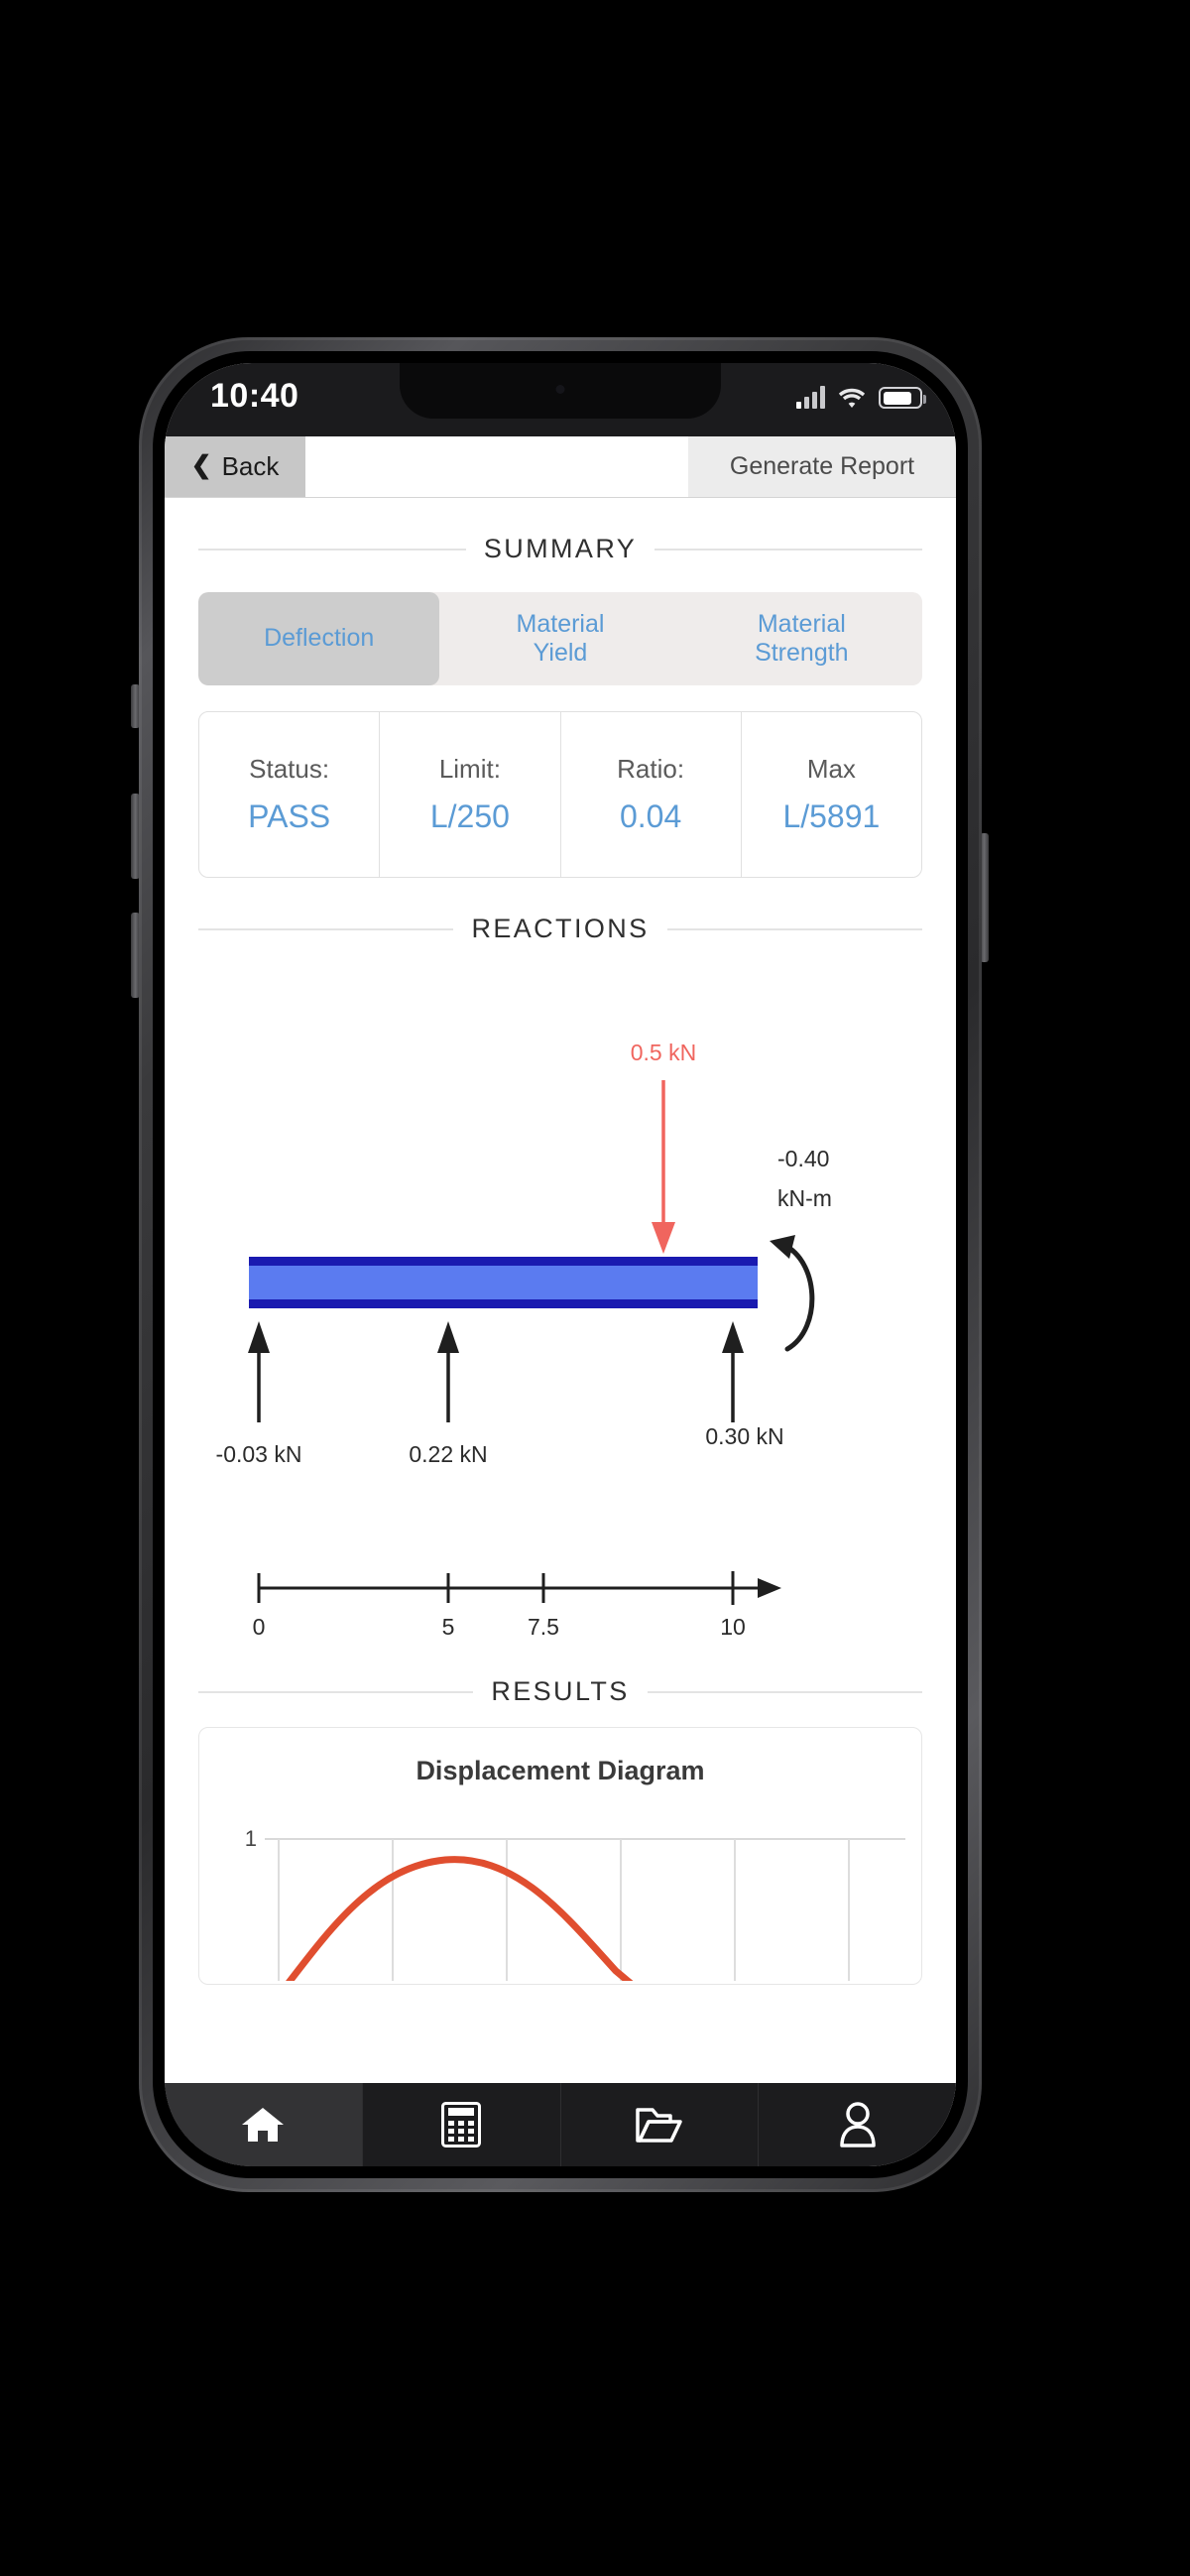 Image resolution: width=1190 pixels, height=2576 pixels. I want to click on displacement-chart-svg: 1, so click(575, 1903).